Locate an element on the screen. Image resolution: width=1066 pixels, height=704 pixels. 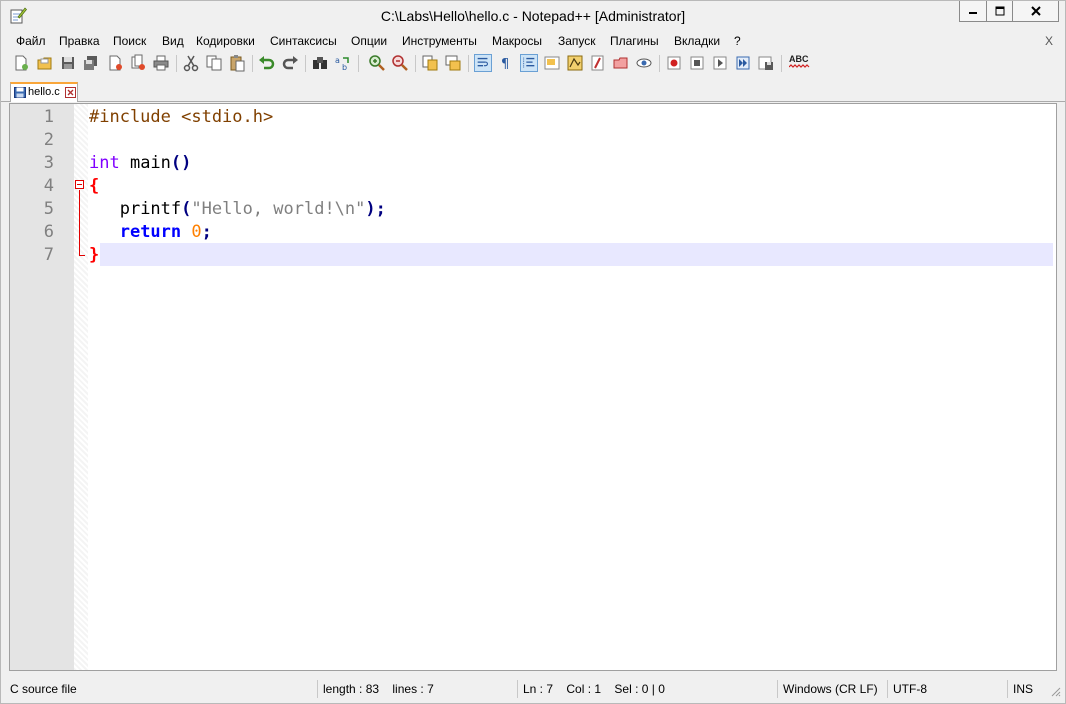
doc-map-icon is located at coordinates (575, 63).